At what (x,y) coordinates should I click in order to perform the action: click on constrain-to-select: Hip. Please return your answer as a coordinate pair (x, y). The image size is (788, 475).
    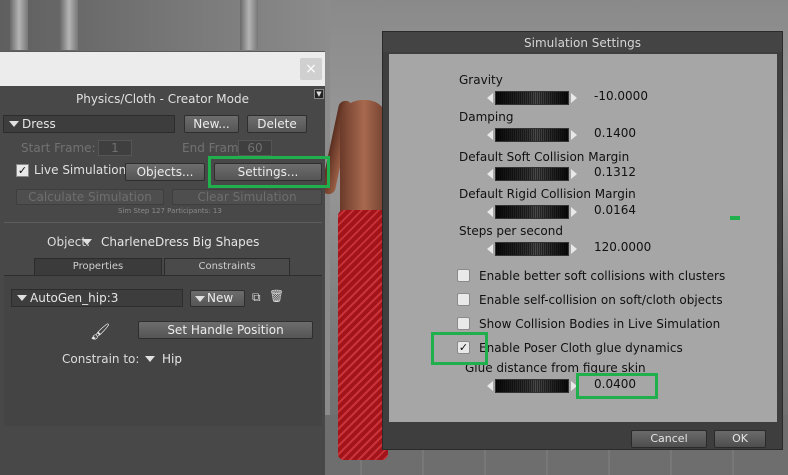
    Looking at the image, I should click on (180, 360).